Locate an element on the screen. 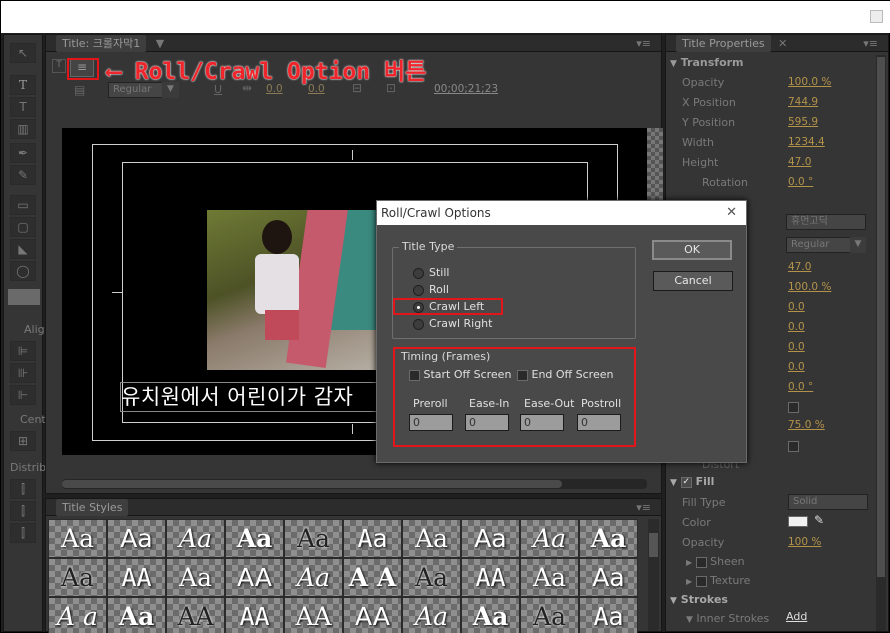  style-swatch-item: A A is located at coordinates (372, 577).